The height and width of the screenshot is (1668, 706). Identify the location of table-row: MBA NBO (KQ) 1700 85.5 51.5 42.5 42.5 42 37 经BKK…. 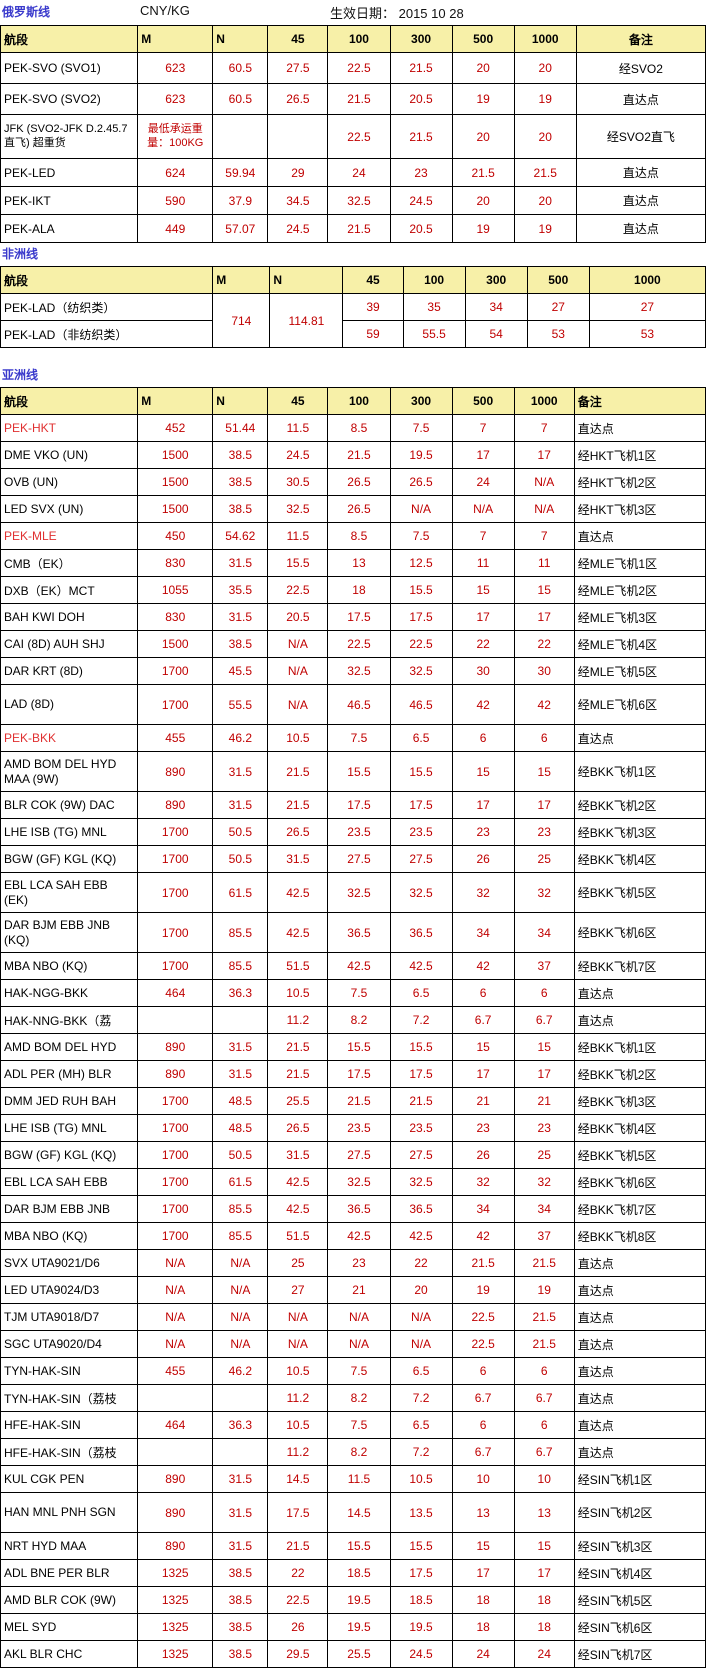
(353, 966).